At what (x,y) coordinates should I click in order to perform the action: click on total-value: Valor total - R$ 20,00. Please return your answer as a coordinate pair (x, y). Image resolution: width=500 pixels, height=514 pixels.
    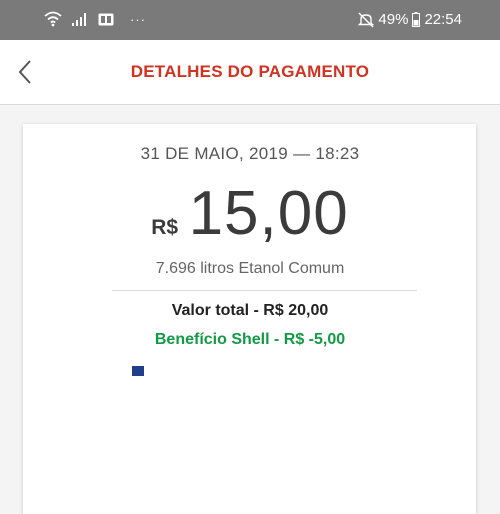
    Looking at the image, I should click on (250, 310).